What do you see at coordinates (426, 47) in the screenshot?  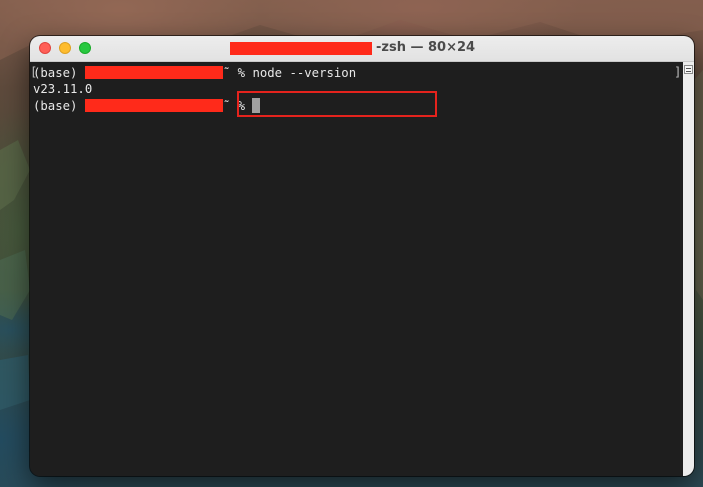 I see `window-title: -zsh — 80×24` at bounding box center [426, 47].